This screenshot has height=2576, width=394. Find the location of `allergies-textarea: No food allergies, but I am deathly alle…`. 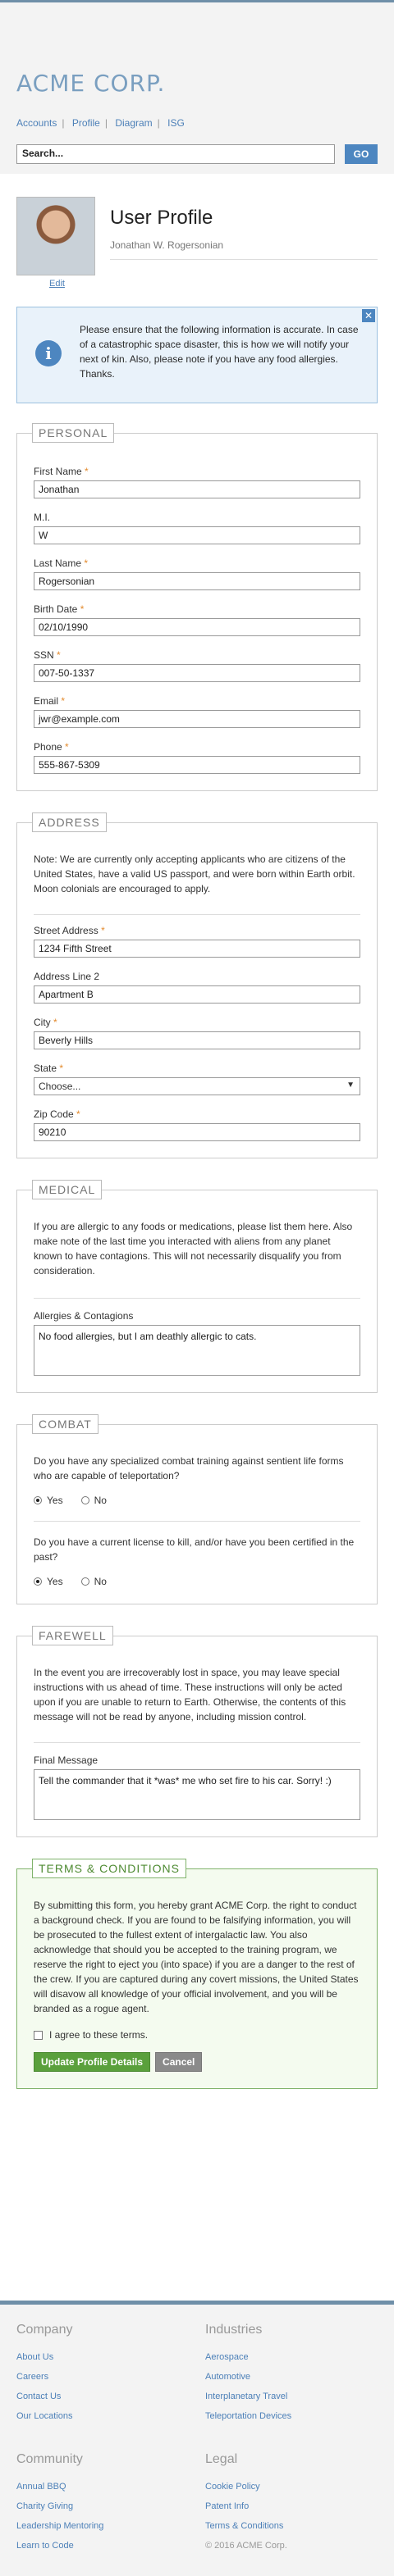

allergies-textarea: No food allergies, but I am deathly alle… is located at coordinates (197, 1350).